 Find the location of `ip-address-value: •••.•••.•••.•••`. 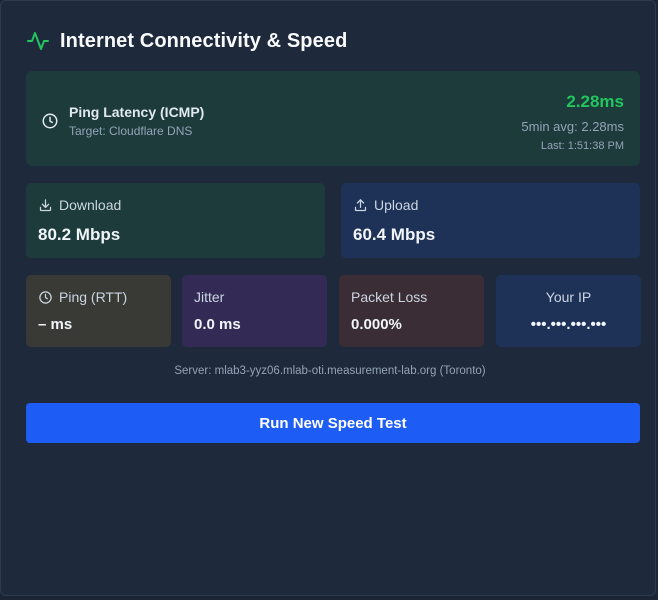

ip-address-value: •••.•••.•••.••• is located at coordinates (568, 324).